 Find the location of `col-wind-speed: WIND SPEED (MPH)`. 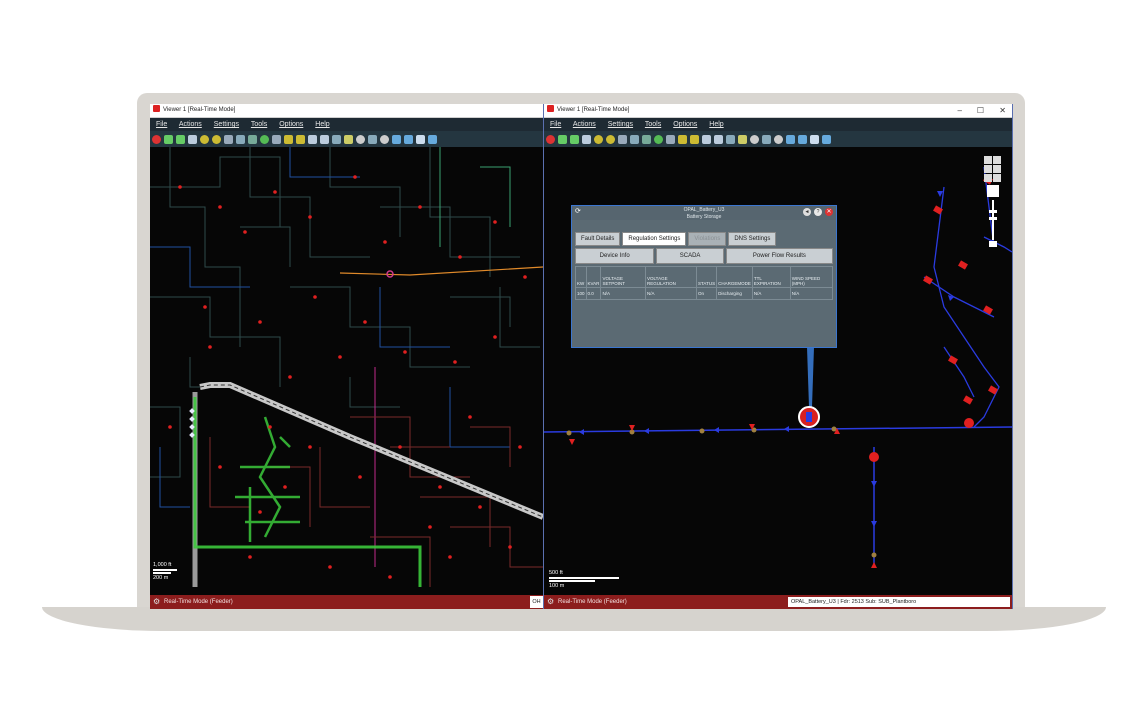

col-wind-speed: WIND SPEED (MPH) is located at coordinates (811, 277).